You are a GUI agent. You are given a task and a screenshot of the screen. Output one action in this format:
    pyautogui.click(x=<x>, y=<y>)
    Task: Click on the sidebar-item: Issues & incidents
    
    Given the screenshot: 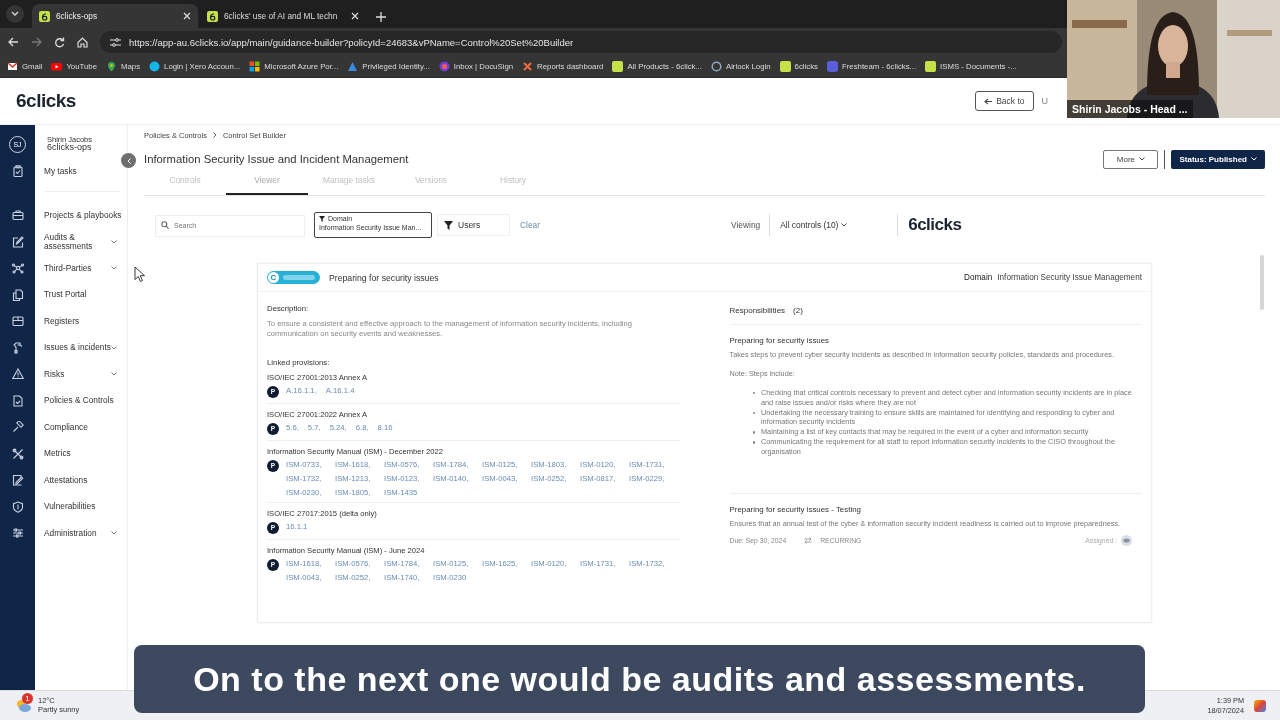 What is the action you would take?
    pyautogui.click(x=73, y=348)
    